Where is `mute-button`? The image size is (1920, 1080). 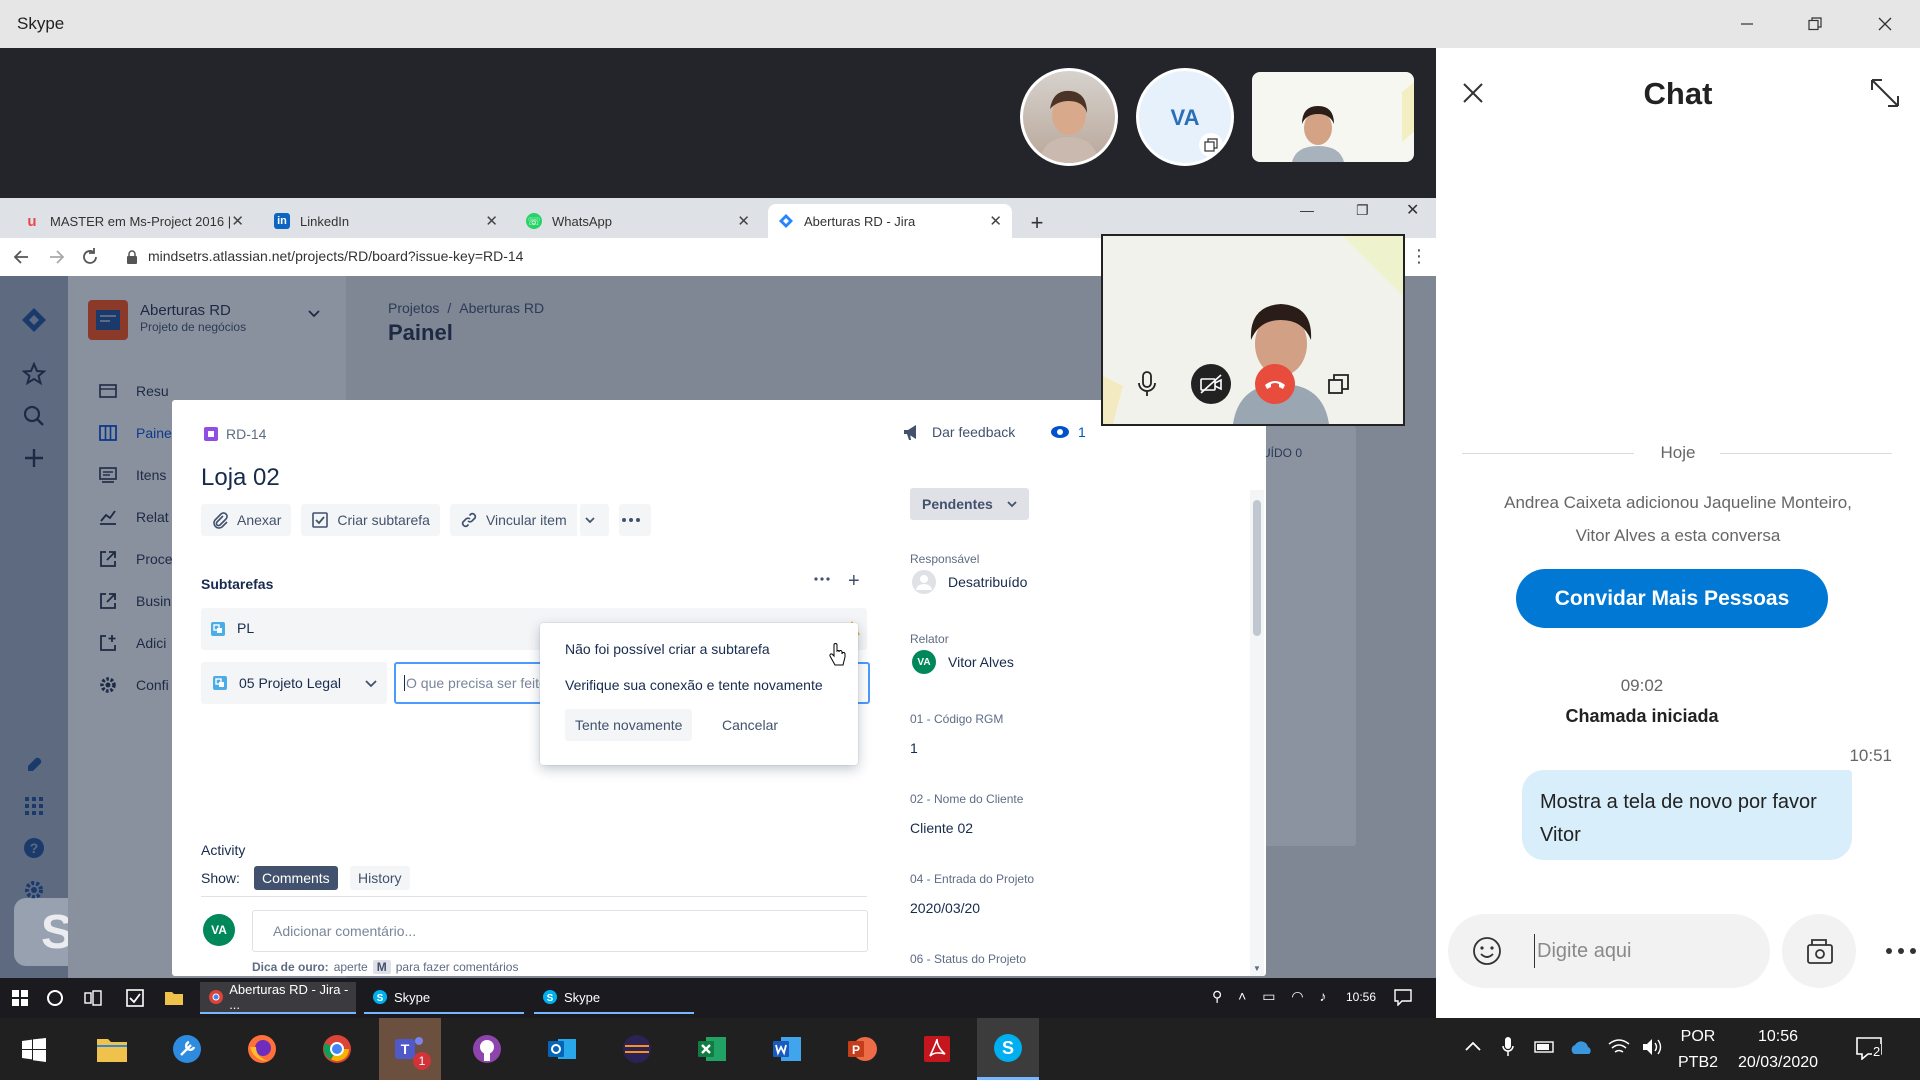 mute-button is located at coordinates (1147, 384).